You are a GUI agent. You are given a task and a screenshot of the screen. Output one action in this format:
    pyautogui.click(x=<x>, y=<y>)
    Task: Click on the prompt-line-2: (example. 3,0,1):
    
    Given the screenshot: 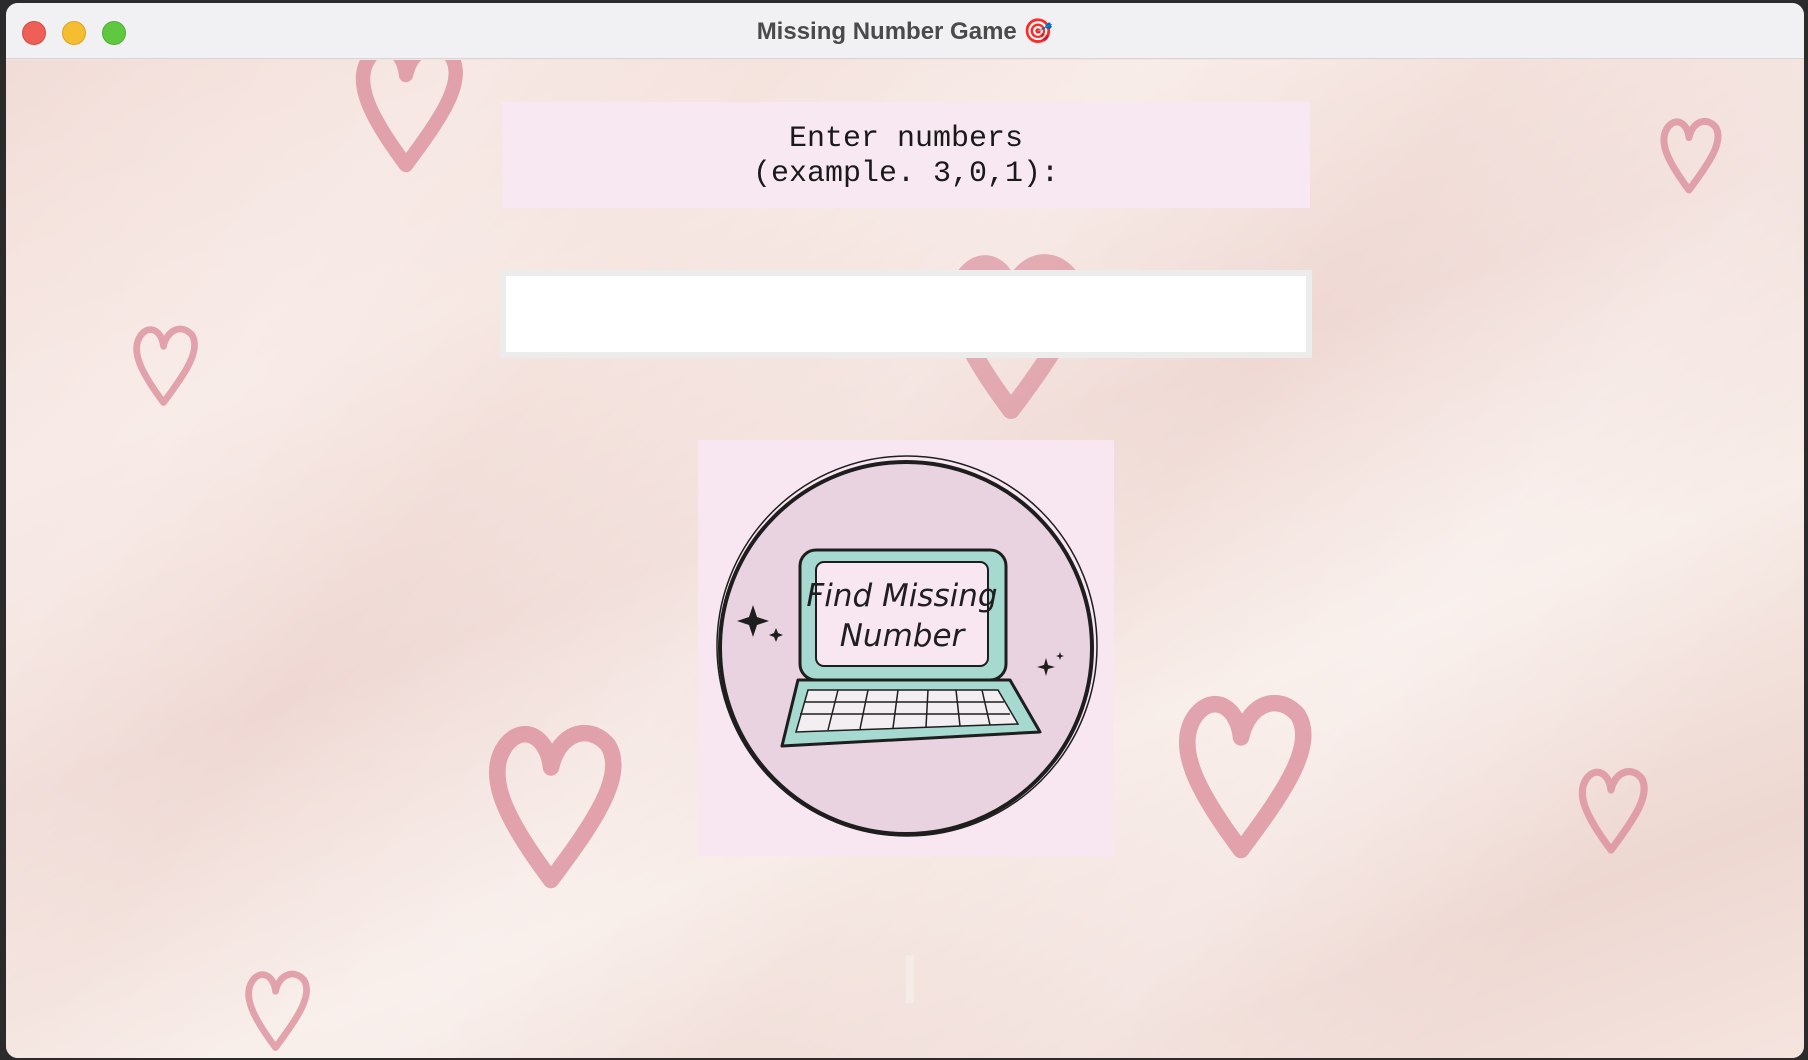 What is the action you would take?
    pyautogui.click(x=906, y=174)
    